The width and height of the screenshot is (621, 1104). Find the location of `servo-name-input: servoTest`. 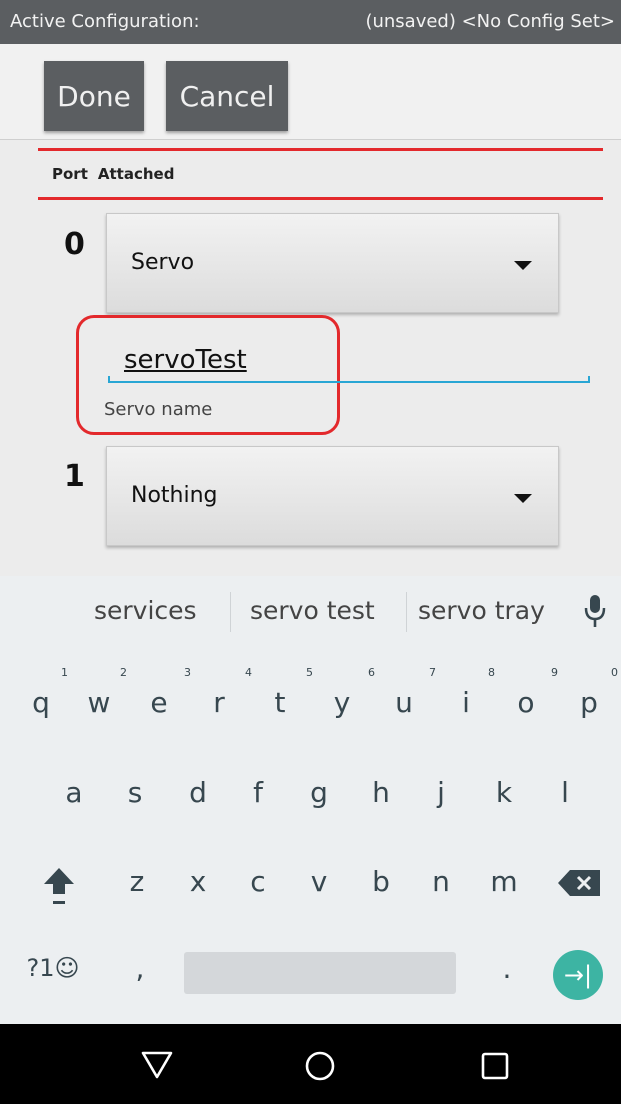

servo-name-input: servoTest is located at coordinates (185, 360).